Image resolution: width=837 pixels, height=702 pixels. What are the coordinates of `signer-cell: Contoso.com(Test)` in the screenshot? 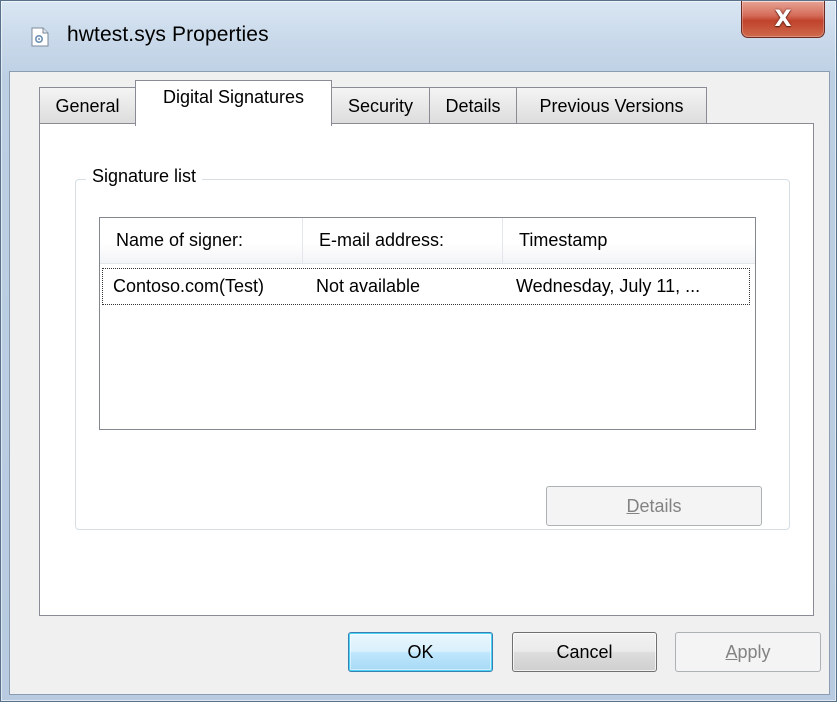 It's located at (189, 286).